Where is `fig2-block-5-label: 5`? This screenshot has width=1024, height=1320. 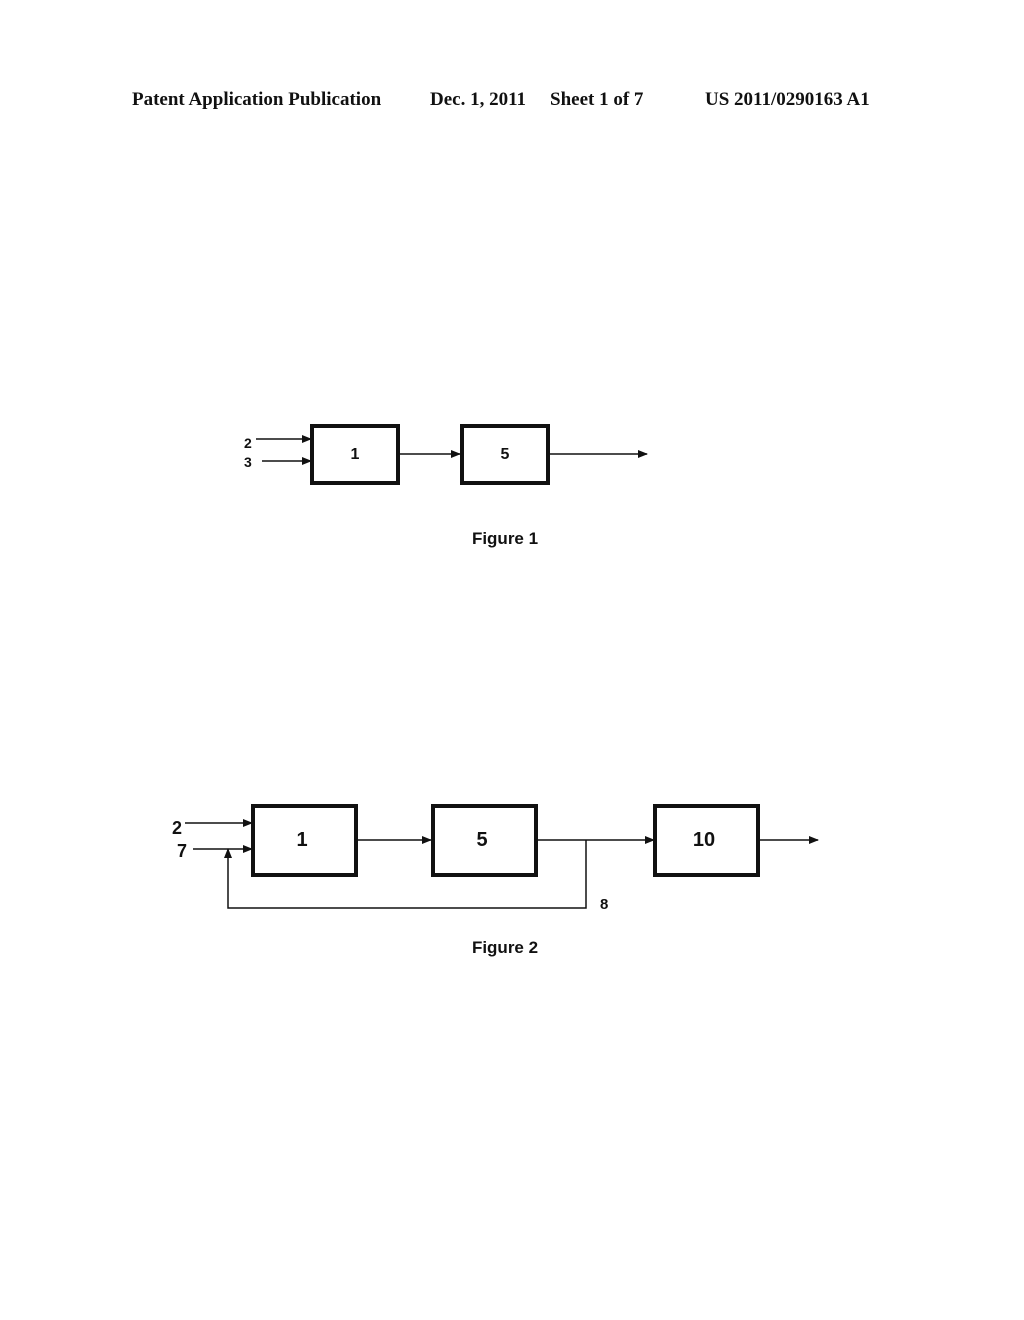 fig2-block-5-label: 5 is located at coordinates (481, 840).